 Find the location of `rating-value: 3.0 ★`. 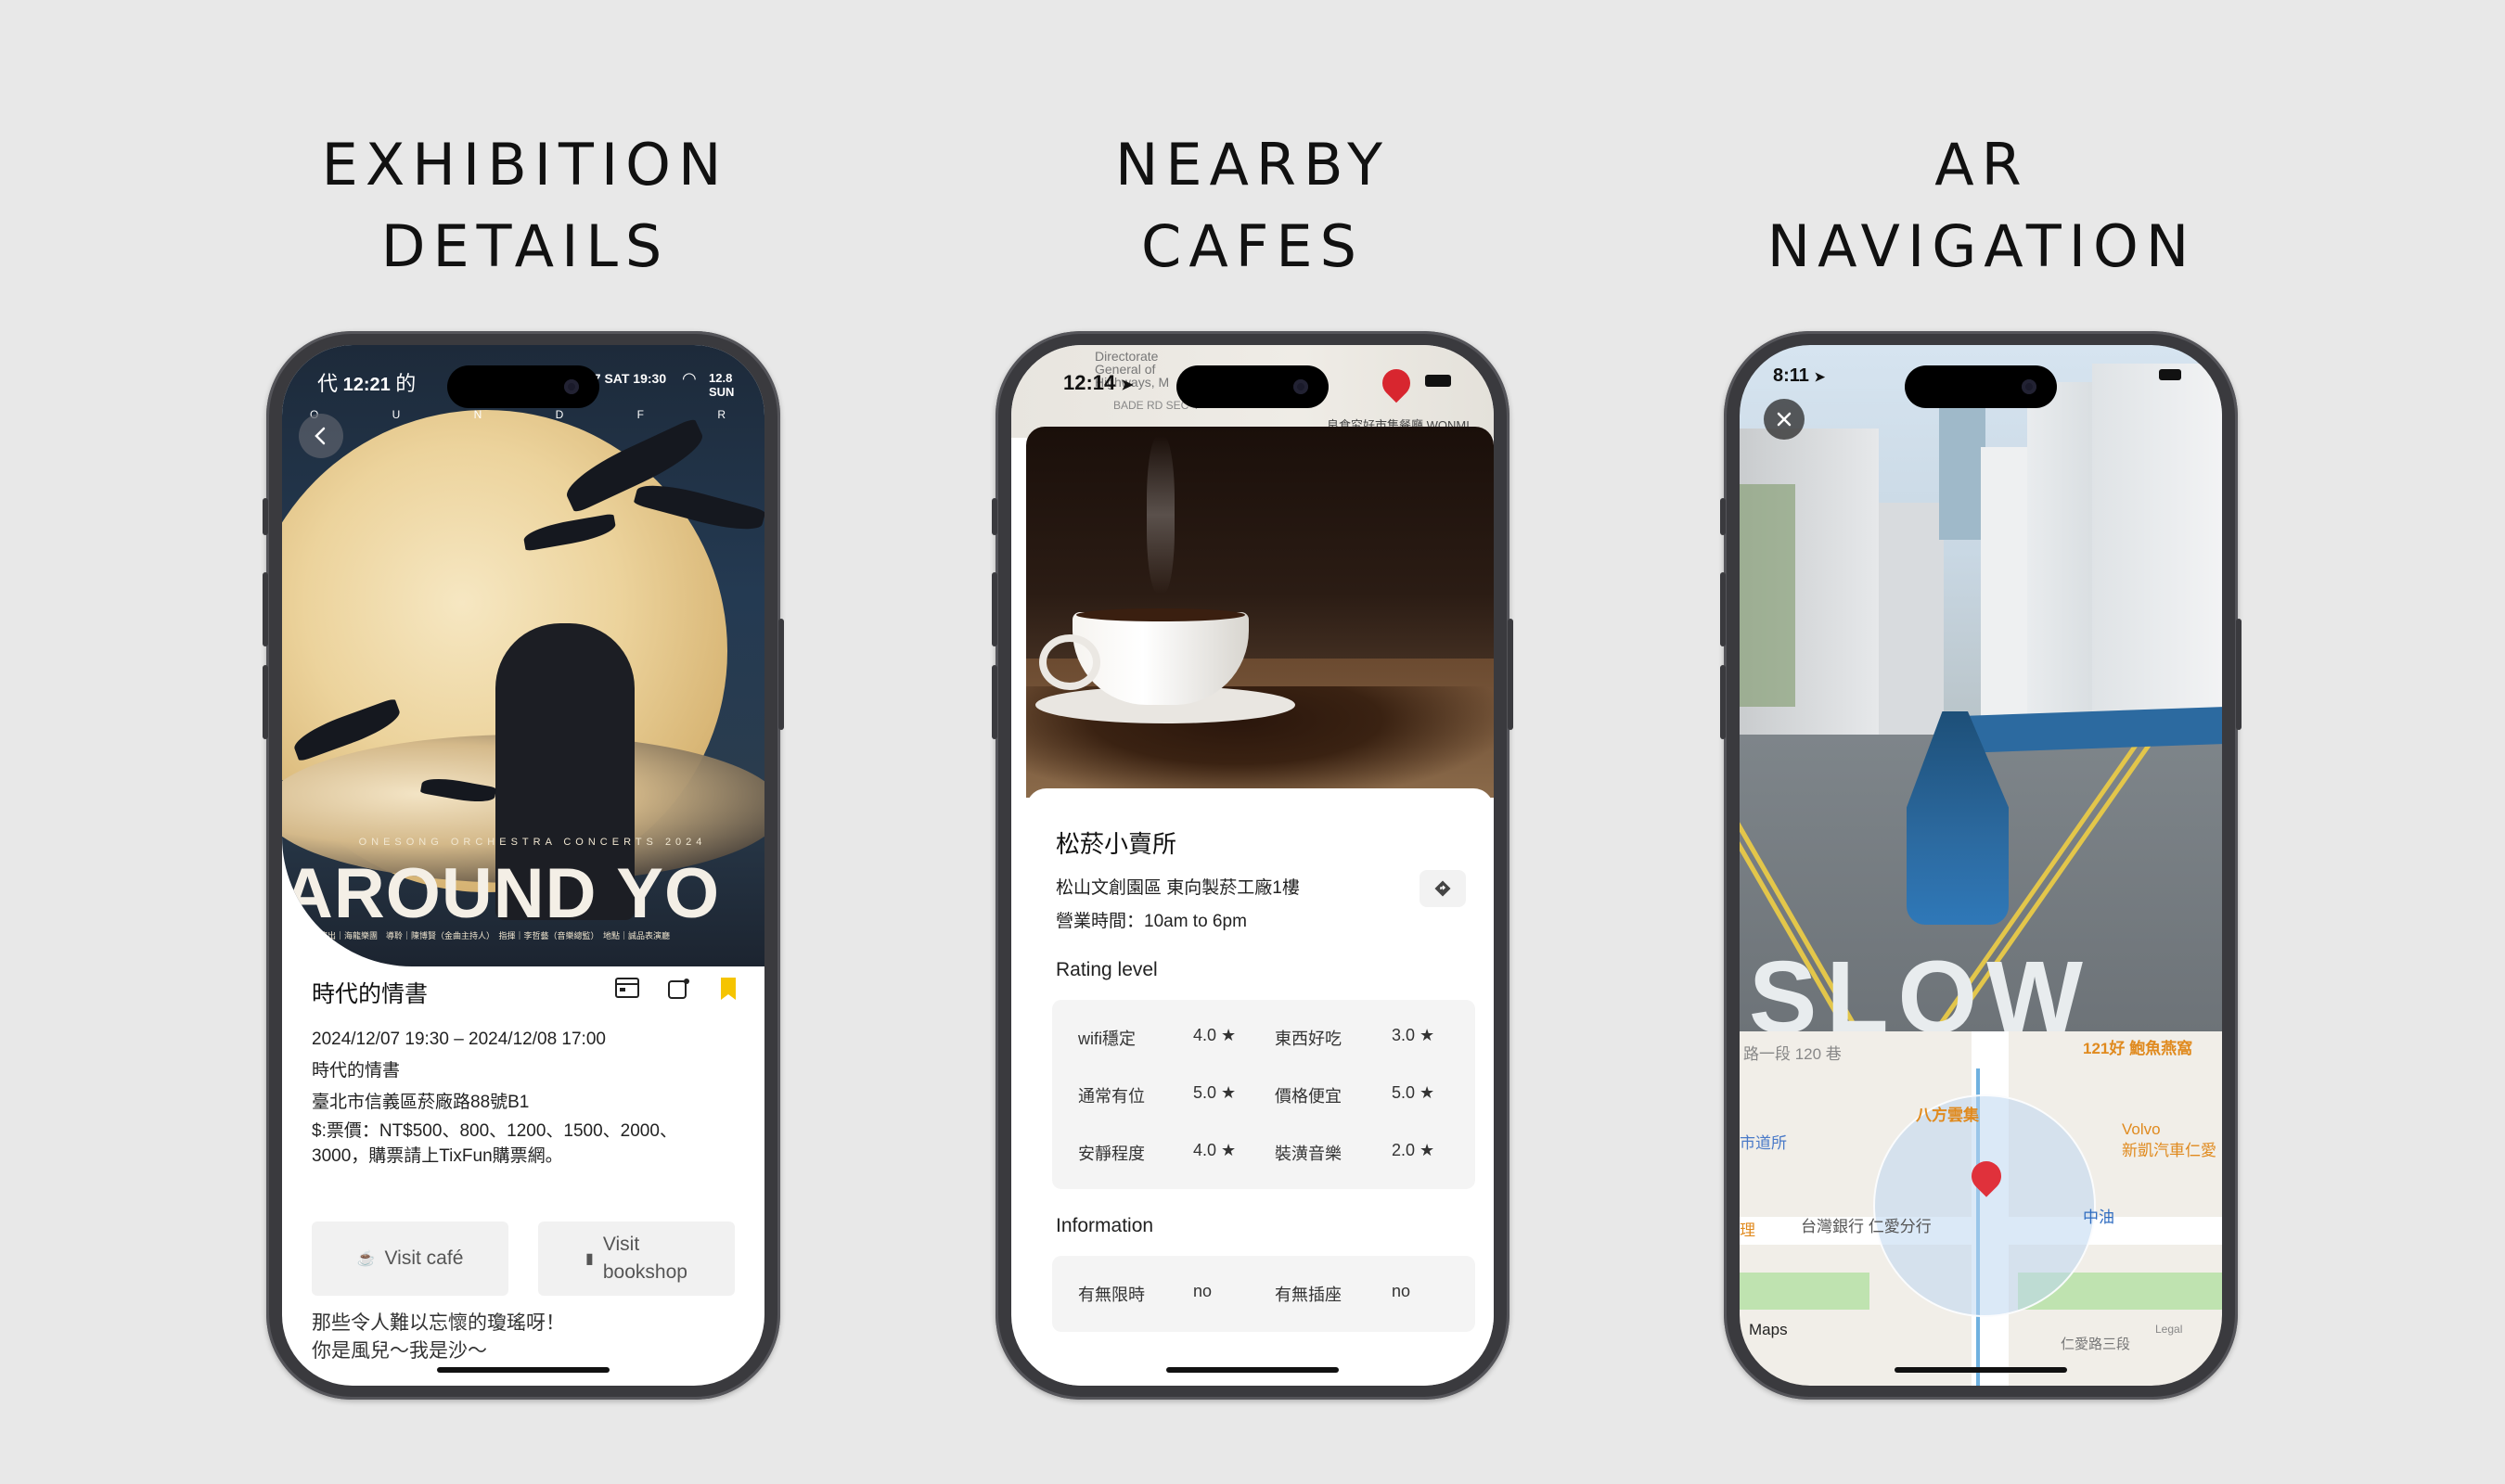

rating-value: 3.0 ★ is located at coordinates (1413, 1035).